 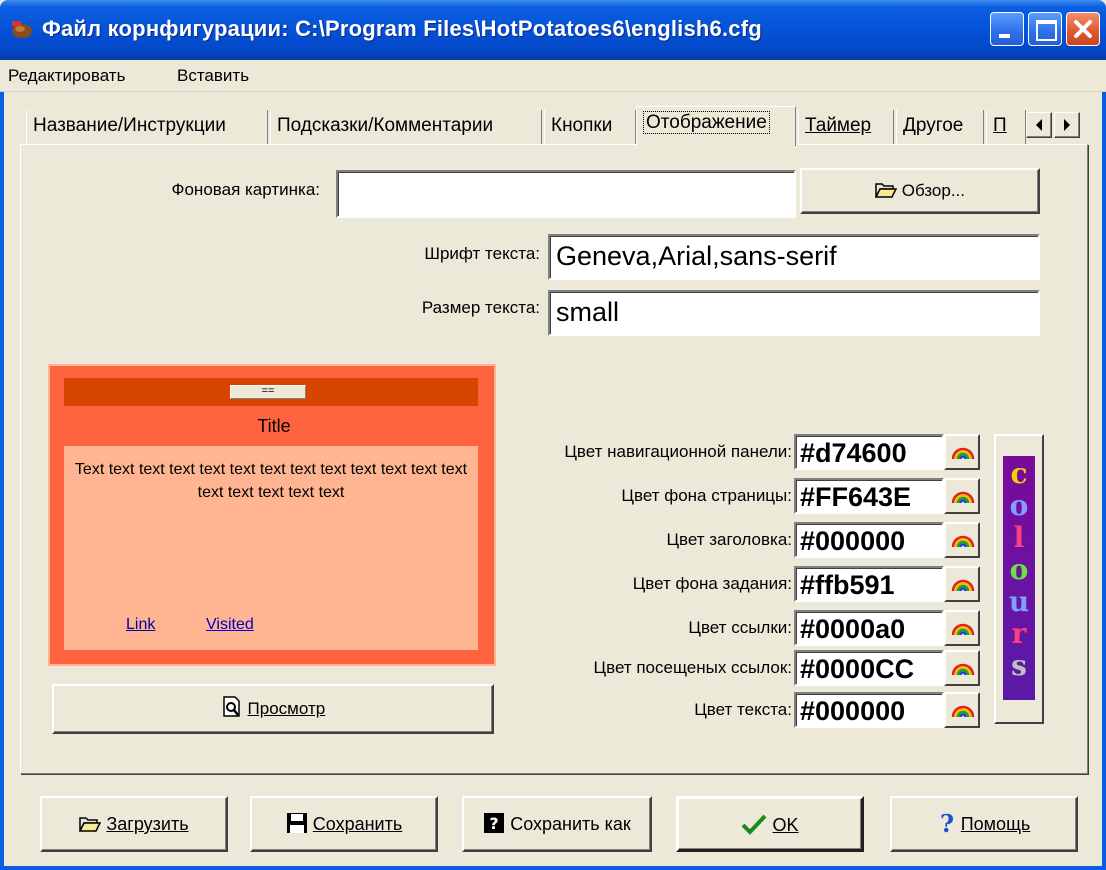 I want to click on tab-scroll-left-button, so click(x=1039, y=125).